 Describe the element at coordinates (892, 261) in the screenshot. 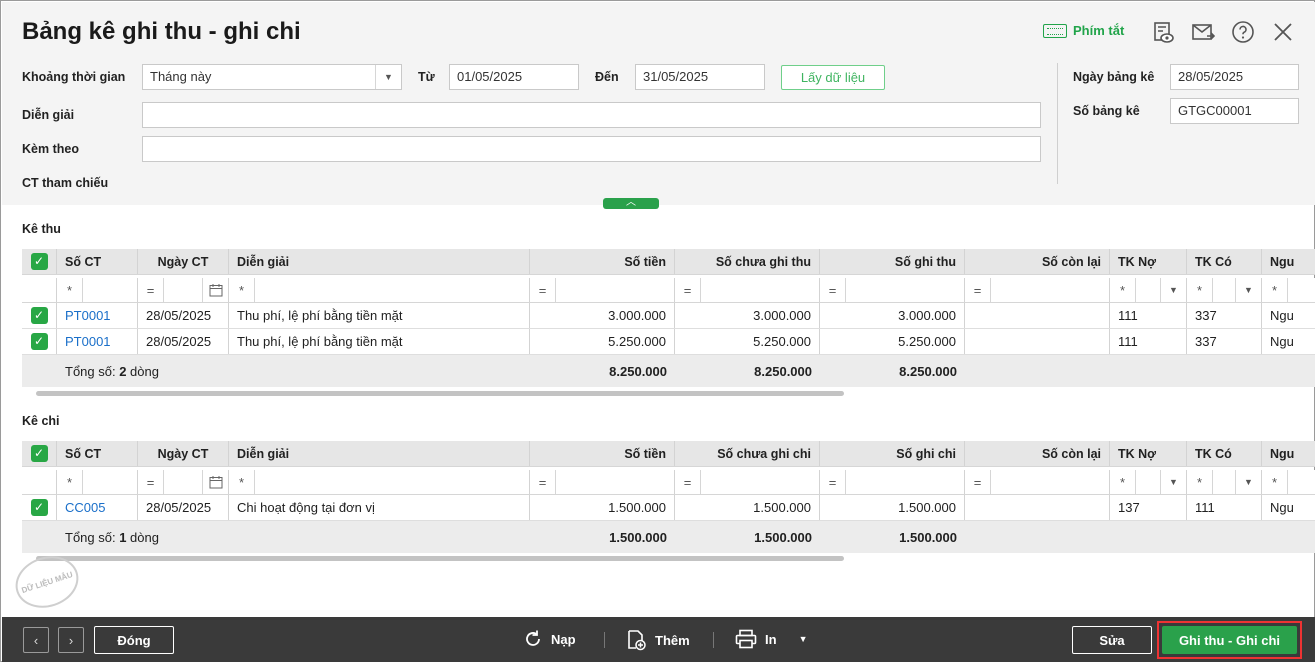

I see `column-header: Số ghi thu` at that location.